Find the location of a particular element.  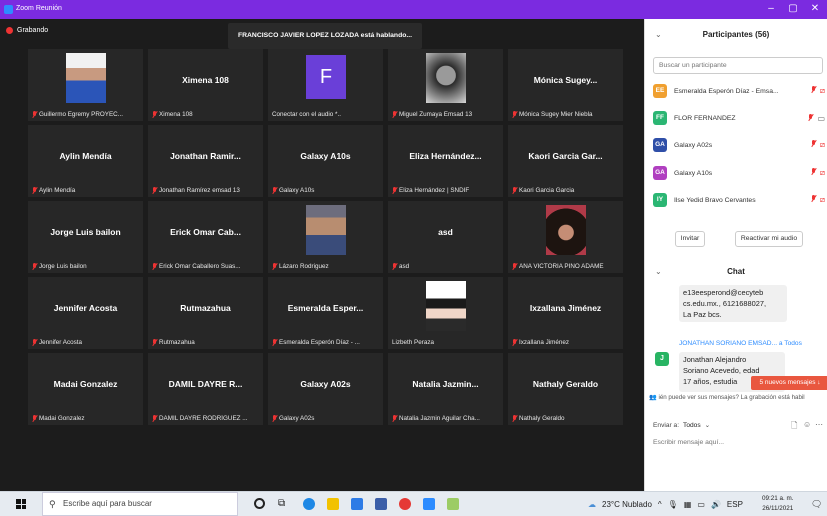

video-tile: Rutmazahua Rutmazahua is located at coordinates (205, 313).